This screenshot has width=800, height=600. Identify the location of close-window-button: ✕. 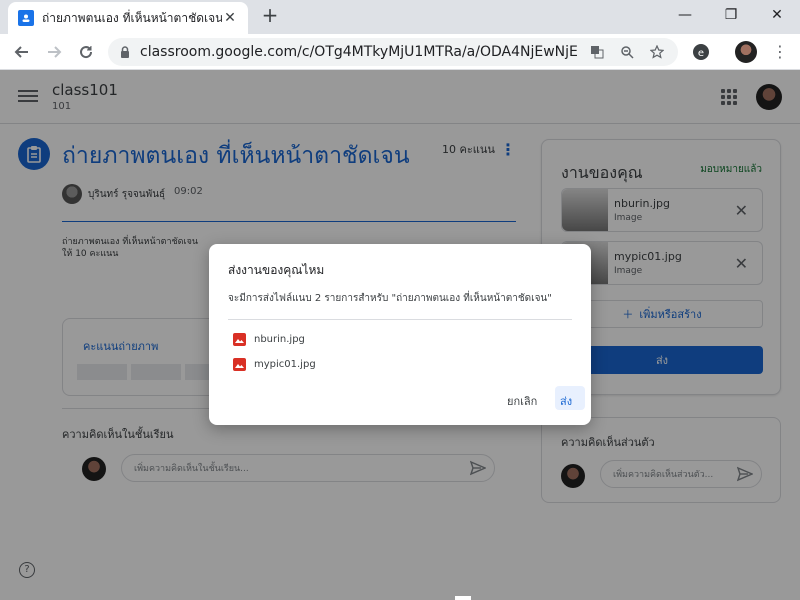
(777, 15).